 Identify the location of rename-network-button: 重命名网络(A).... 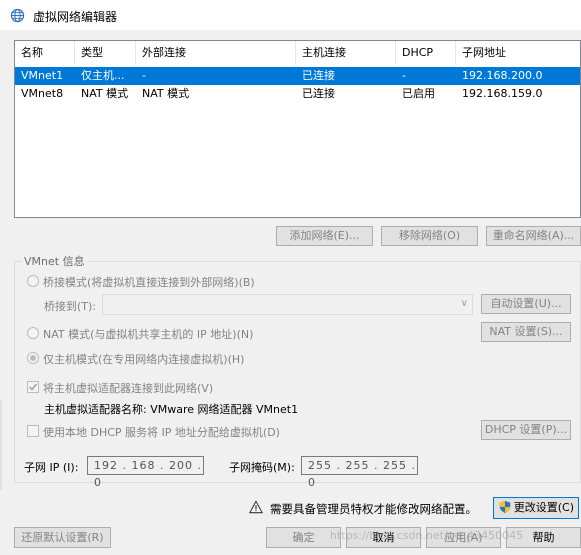
(533, 236).